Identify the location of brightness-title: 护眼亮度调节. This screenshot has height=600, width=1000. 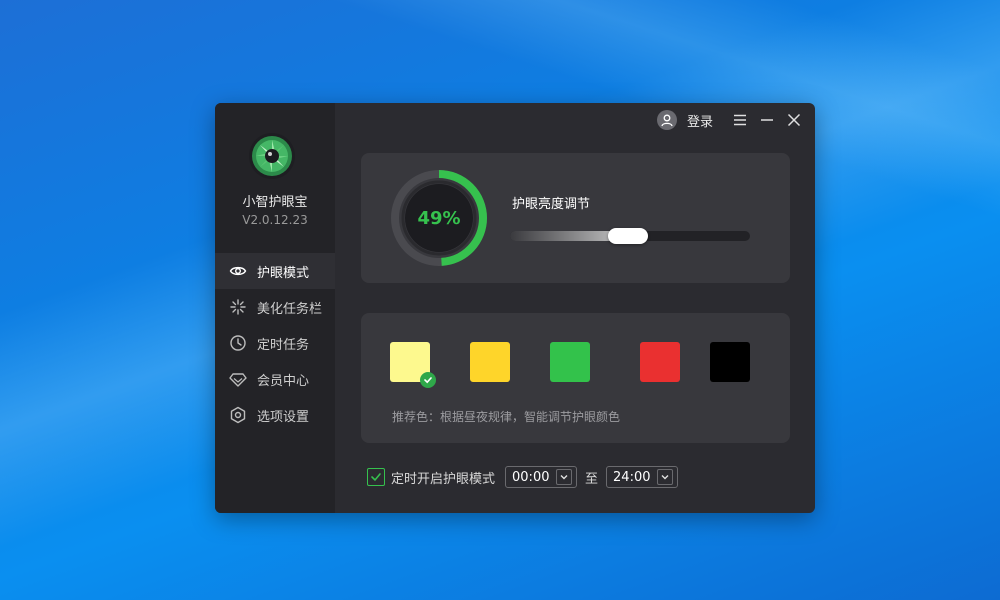
(551, 204).